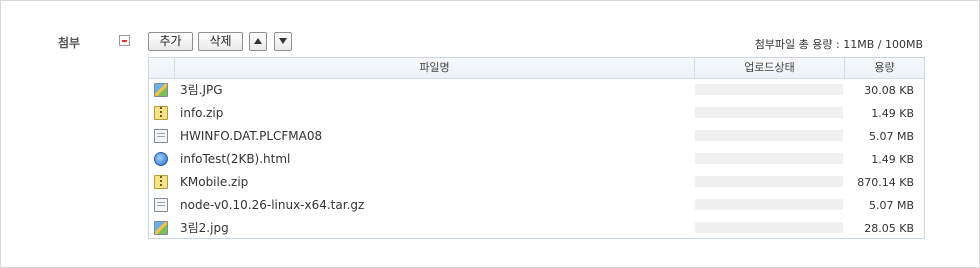  Describe the element at coordinates (536, 182) in the screenshot. I see `table-row: KMobile.zip 870.14 KB` at that location.